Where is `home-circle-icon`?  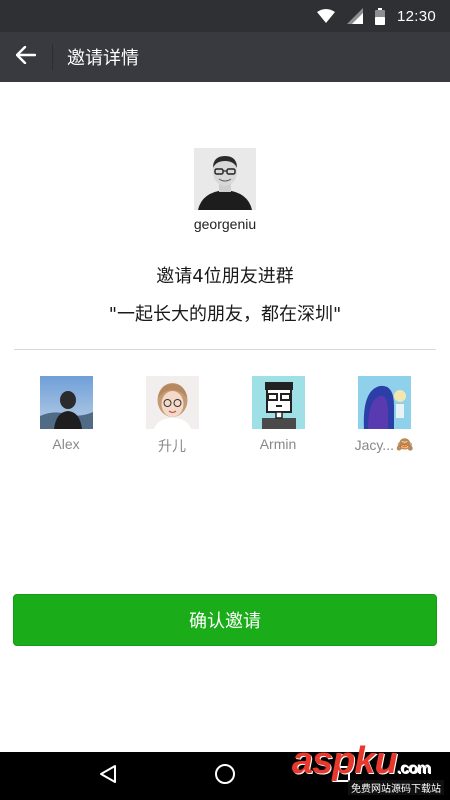 home-circle-icon is located at coordinates (225, 776).